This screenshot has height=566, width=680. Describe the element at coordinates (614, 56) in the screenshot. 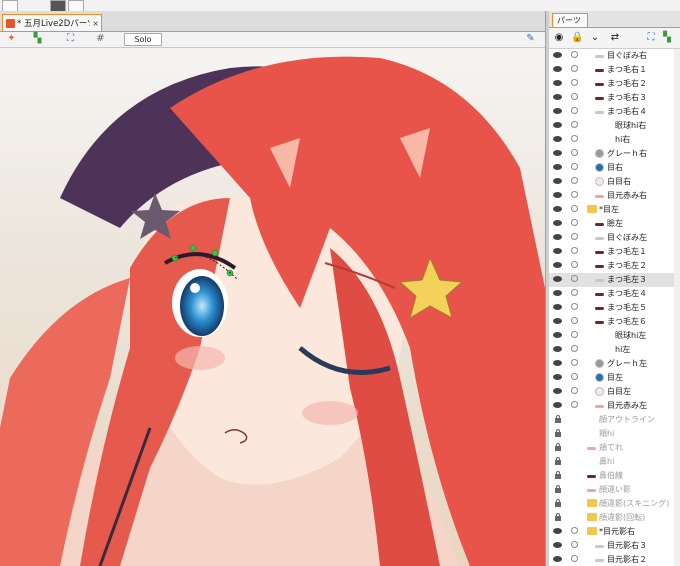

I see `list-item: 目ぐぼみ右` at that location.